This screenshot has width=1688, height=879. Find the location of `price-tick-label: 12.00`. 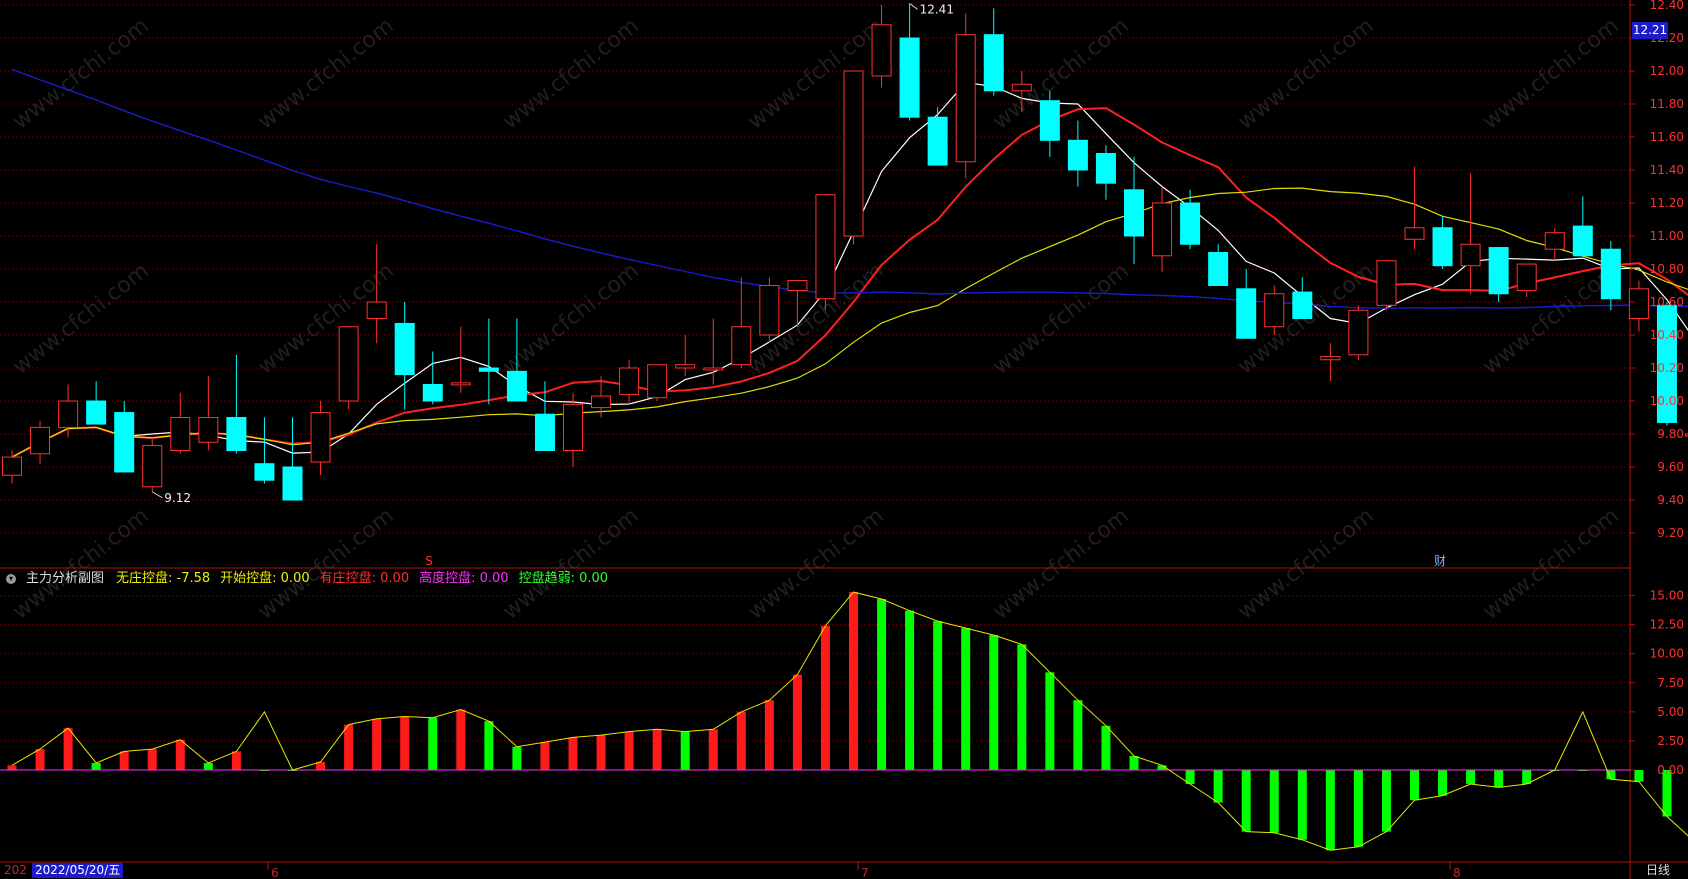

price-tick-label: 12.00 is located at coordinates (1667, 71).